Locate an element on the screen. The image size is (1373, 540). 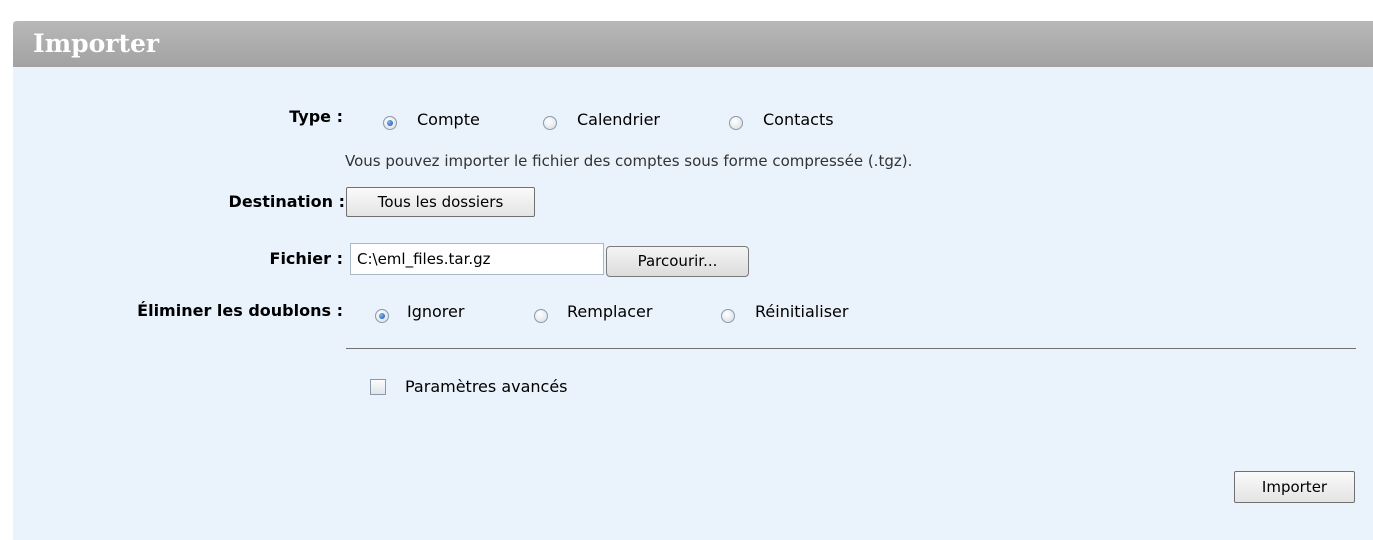
destination-label: Destination : is located at coordinates (286, 201).